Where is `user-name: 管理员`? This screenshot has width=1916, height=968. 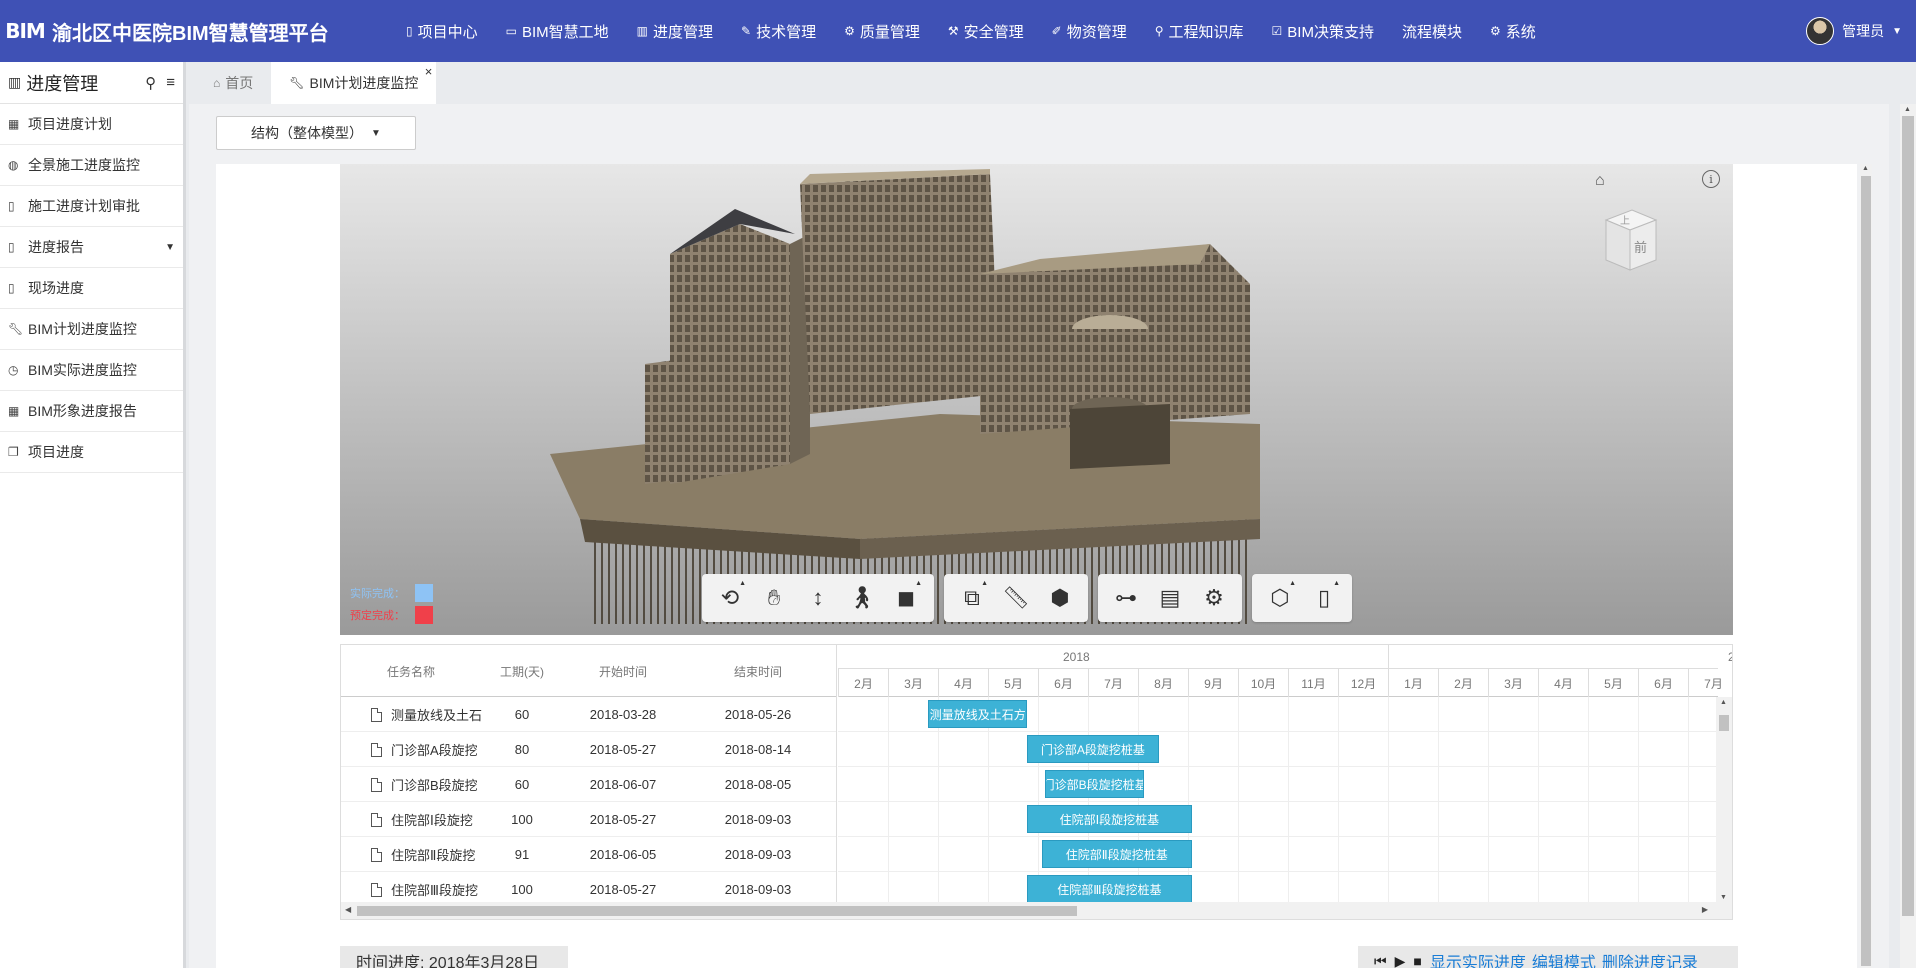
user-name: 管理员 is located at coordinates (1863, 31).